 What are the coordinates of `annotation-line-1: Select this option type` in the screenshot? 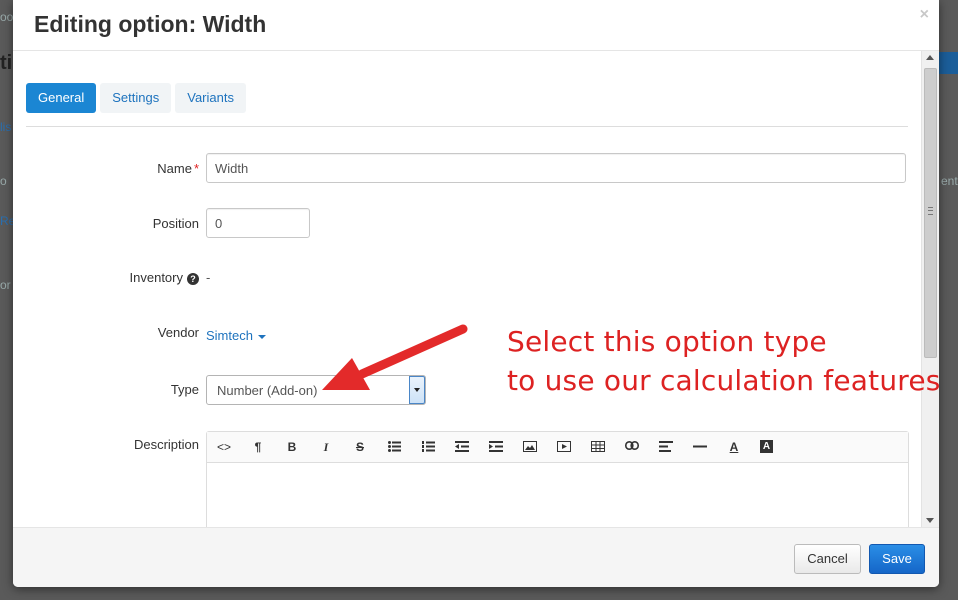 It's located at (667, 341).